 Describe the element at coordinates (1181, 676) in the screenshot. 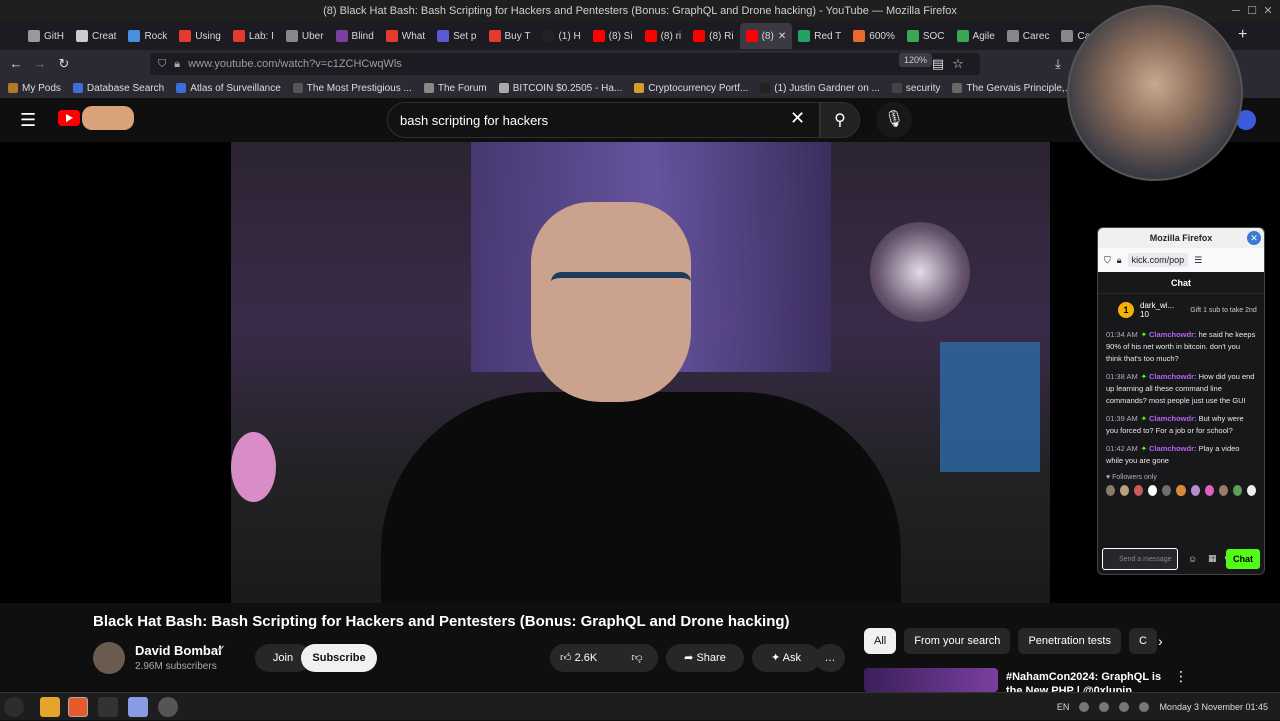

I see `more-vert-icon: ⋮` at that location.